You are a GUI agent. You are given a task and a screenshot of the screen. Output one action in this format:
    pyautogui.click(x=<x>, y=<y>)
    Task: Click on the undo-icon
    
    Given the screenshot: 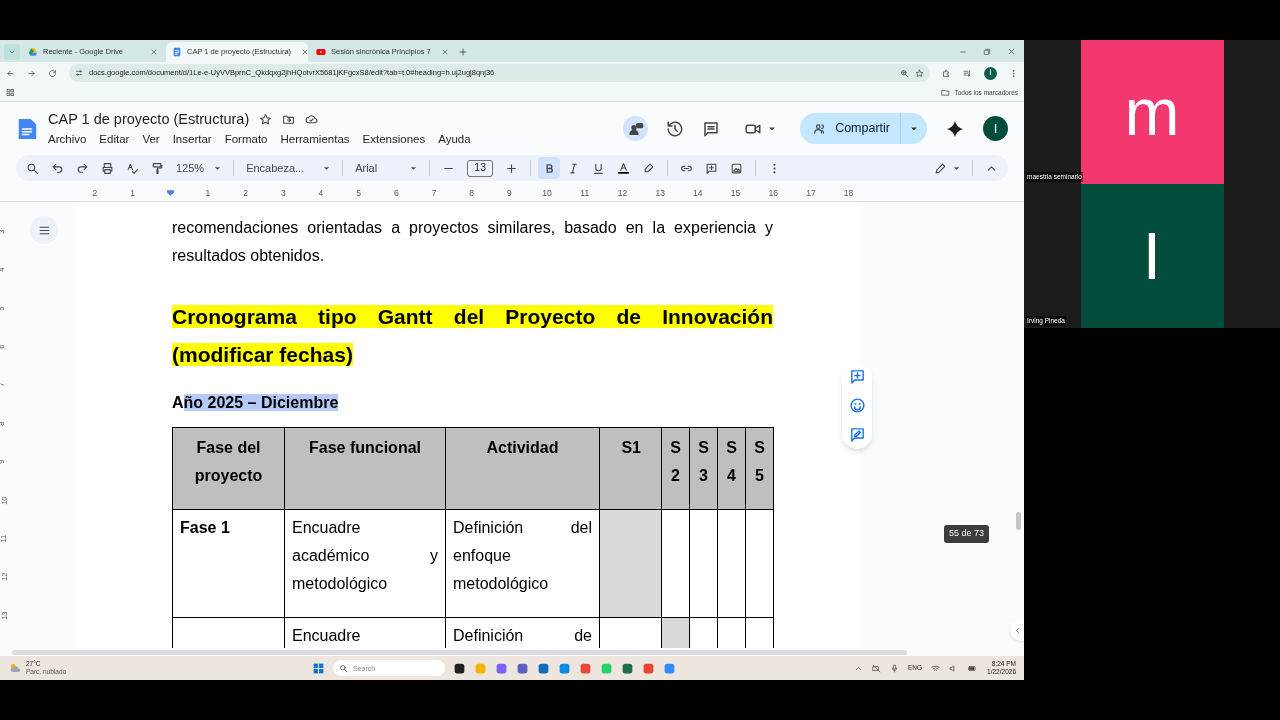 What is the action you would take?
    pyautogui.click(x=57, y=168)
    